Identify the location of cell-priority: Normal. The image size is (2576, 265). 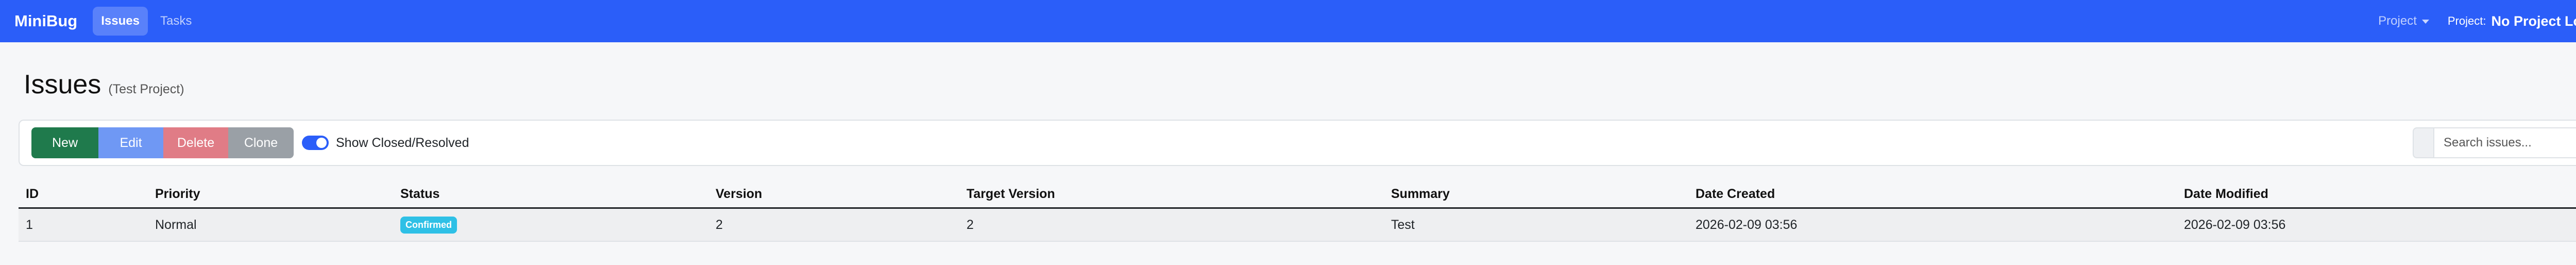
(270, 225).